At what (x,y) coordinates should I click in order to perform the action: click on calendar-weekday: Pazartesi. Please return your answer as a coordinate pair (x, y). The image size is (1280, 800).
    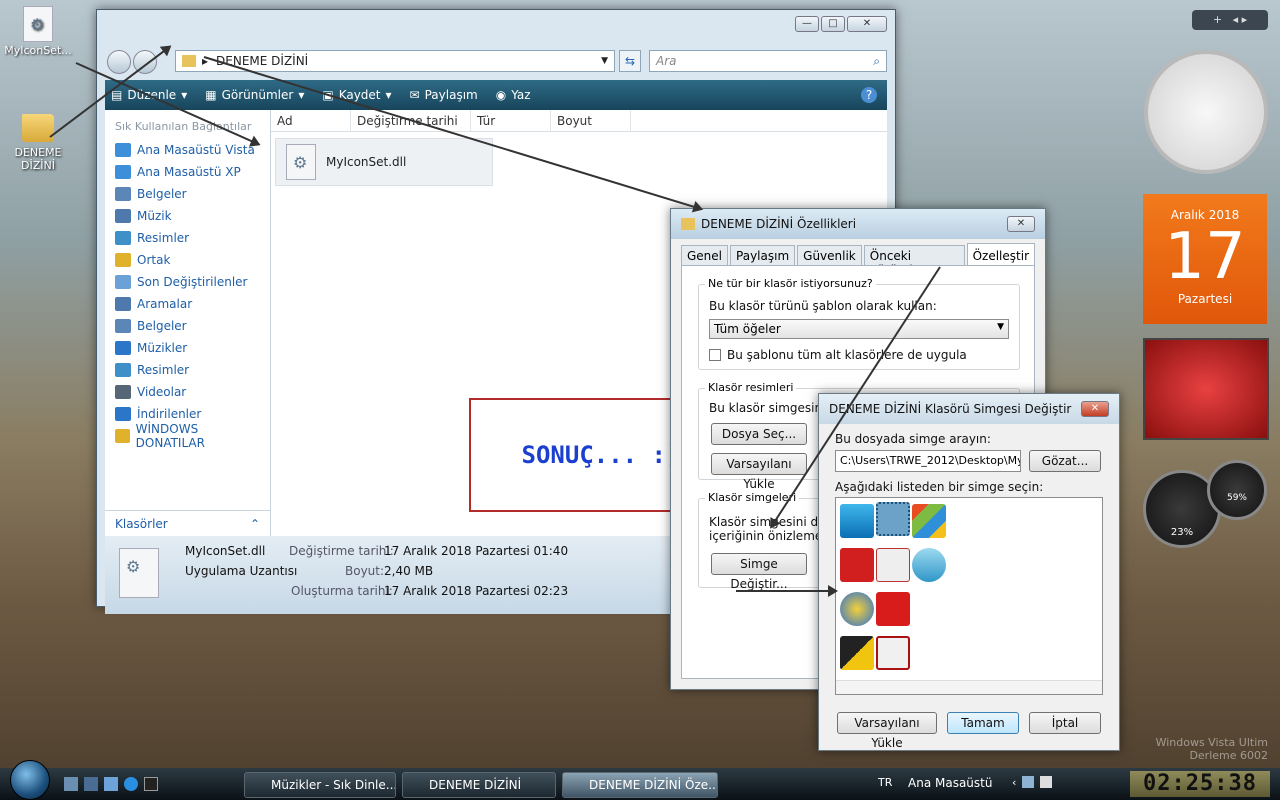
    Looking at the image, I should click on (1205, 299).